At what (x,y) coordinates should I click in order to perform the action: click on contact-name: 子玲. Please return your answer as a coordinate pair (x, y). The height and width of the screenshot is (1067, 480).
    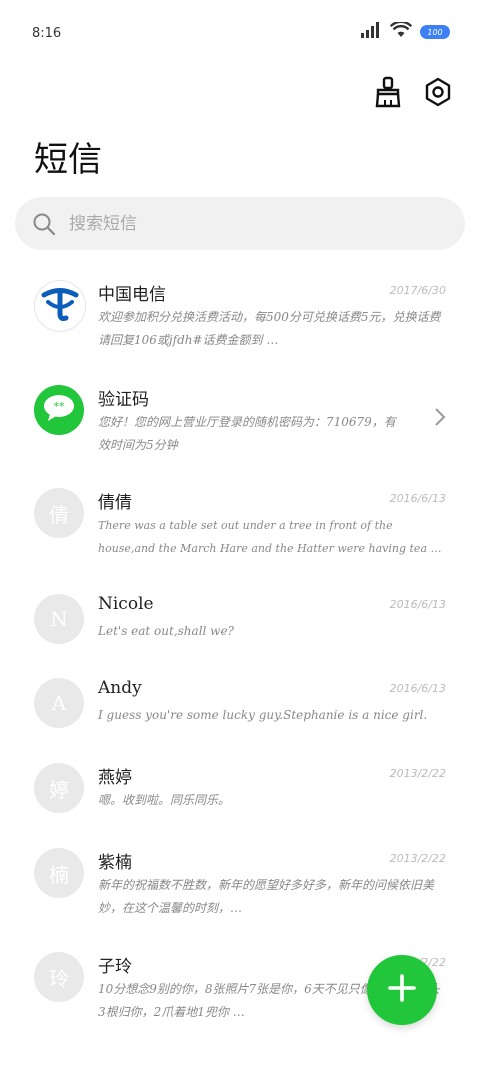
    Looking at the image, I should click on (115, 967).